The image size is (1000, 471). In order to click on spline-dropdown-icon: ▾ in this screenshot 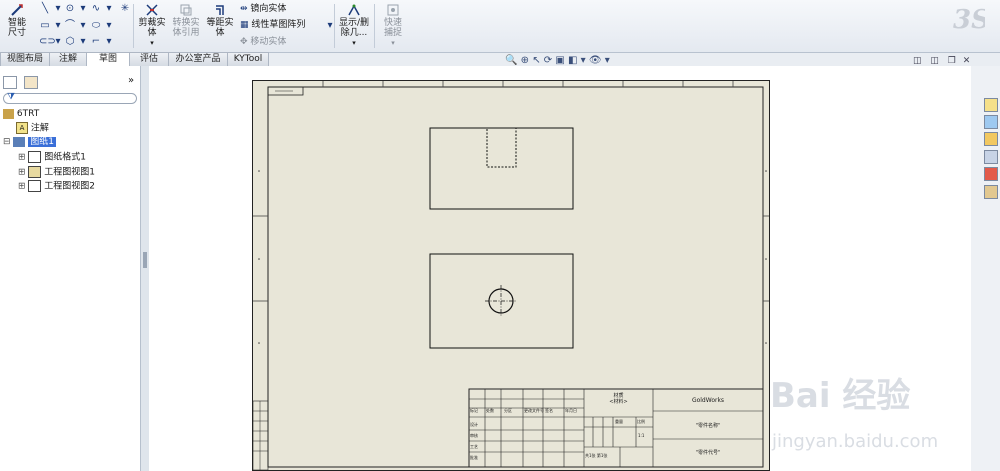, I will do `click(109, 9)`.